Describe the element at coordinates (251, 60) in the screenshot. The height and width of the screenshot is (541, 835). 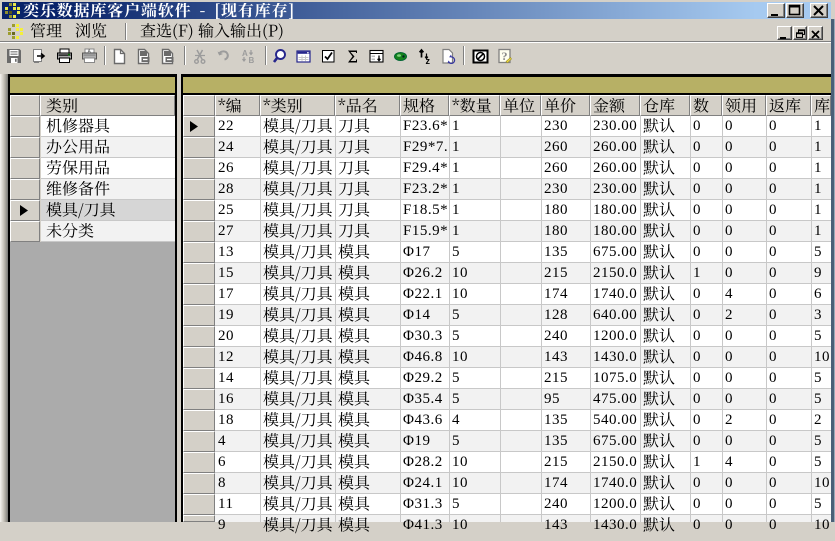
I see `svg-text: B` at that location.